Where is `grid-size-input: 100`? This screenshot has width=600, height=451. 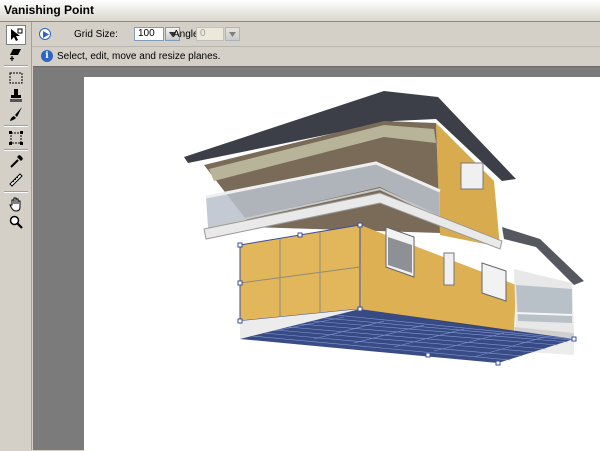 grid-size-input: 100 is located at coordinates (149, 34).